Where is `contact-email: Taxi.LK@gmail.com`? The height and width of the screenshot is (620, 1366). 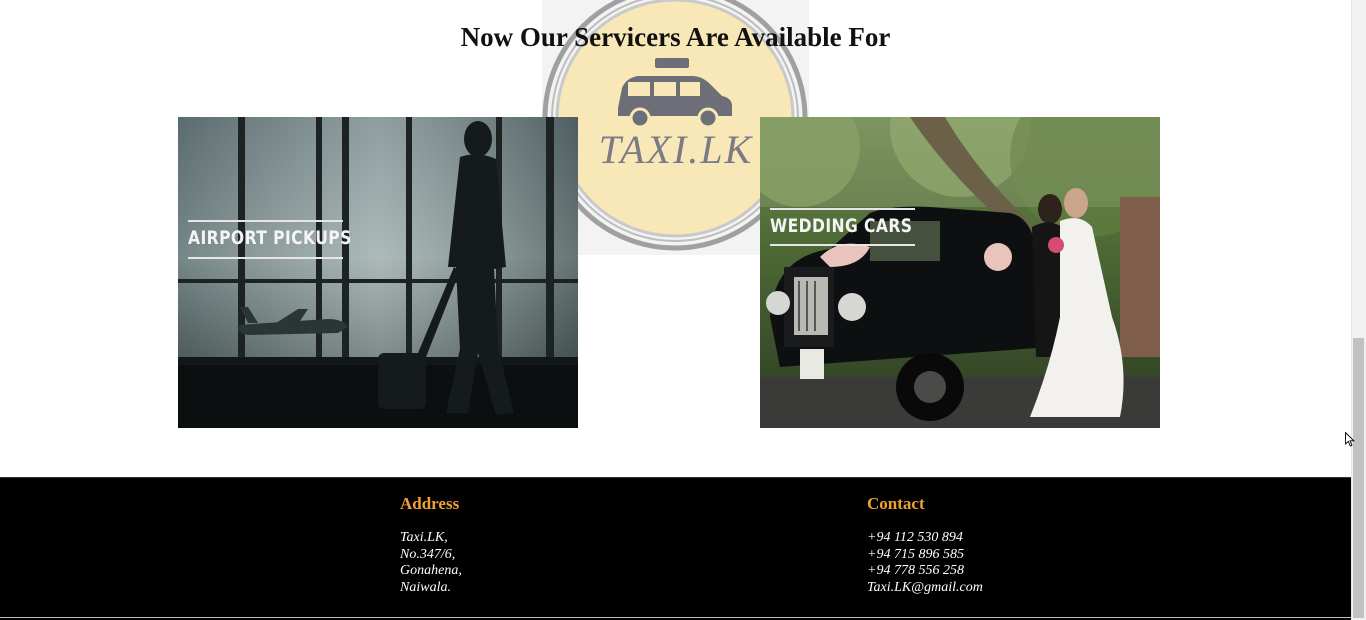
contact-email: Taxi.LK@gmail.com is located at coordinates (925, 588).